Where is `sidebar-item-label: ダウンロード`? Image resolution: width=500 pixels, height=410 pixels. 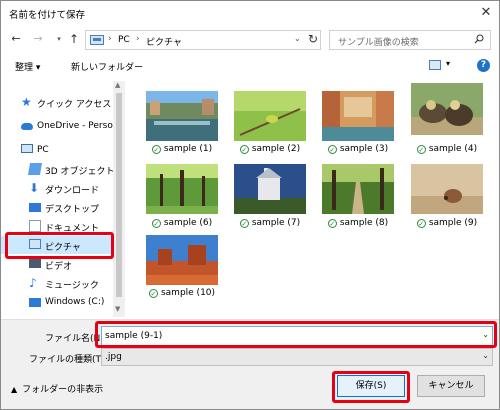
sidebar-item-label: ダウンロード is located at coordinates (72, 191).